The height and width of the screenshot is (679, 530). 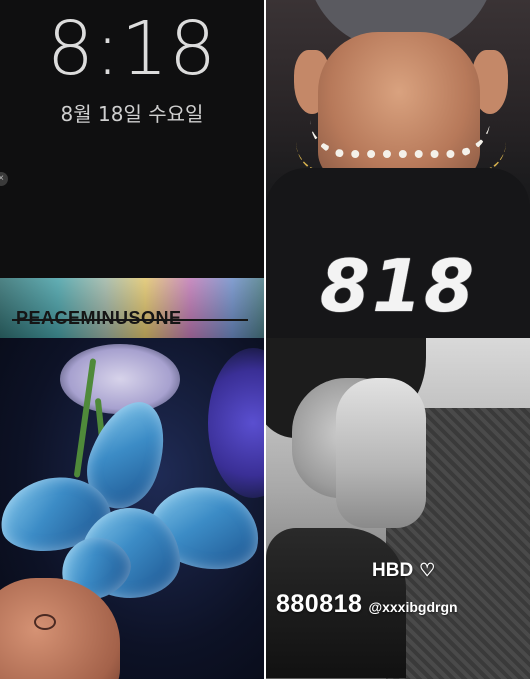 I want to click on lockscreen-date: 8월 18일 수요일, so click(x=132, y=114).